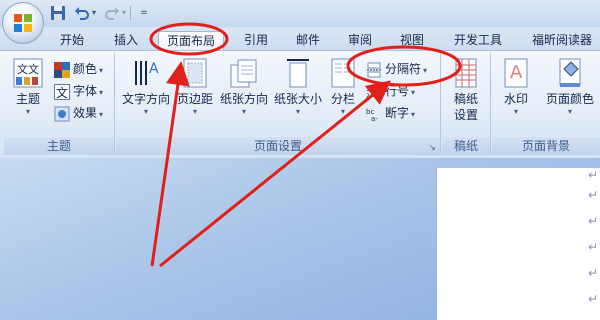 The image size is (600, 320). I want to click on watermark-icon: A, so click(516, 73).